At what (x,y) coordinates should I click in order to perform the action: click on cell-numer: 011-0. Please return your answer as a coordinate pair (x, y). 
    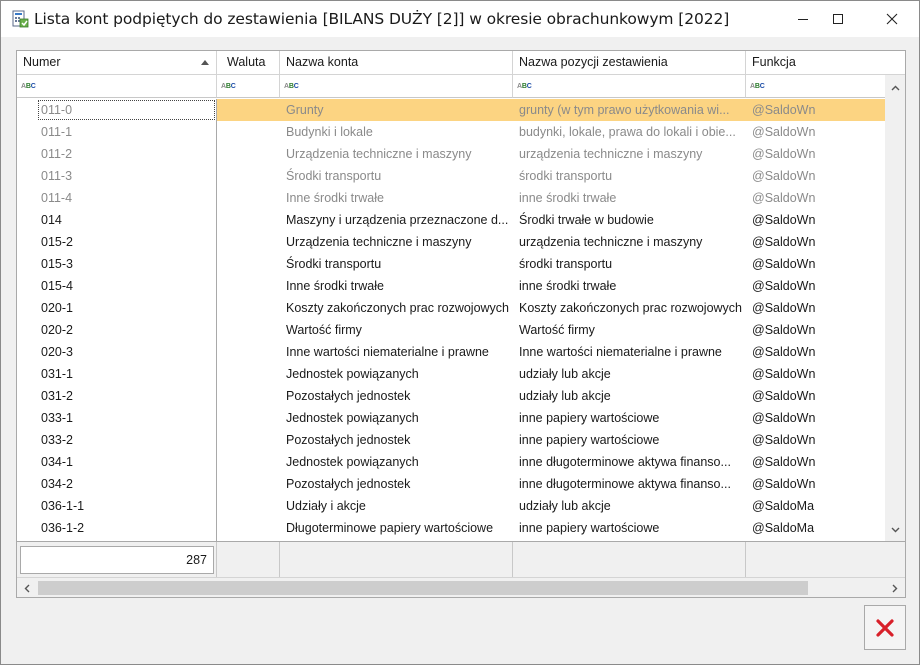
    Looking at the image, I should click on (117, 110).